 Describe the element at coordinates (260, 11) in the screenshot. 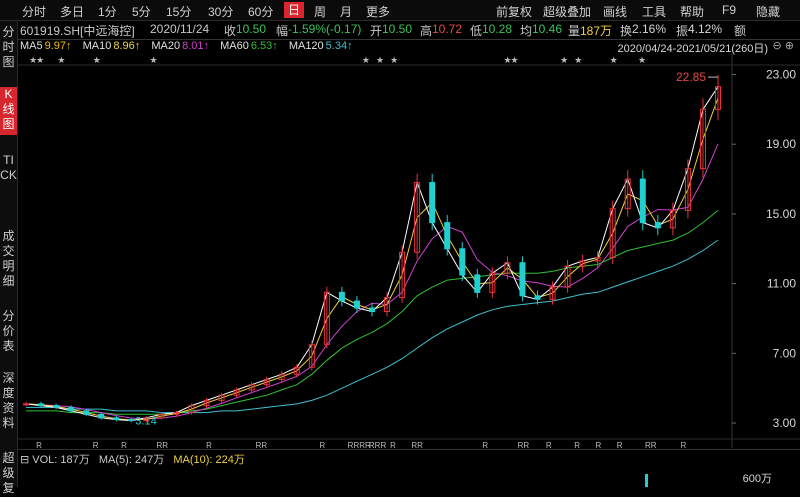

I see `tab-60min: 60分` at that location.